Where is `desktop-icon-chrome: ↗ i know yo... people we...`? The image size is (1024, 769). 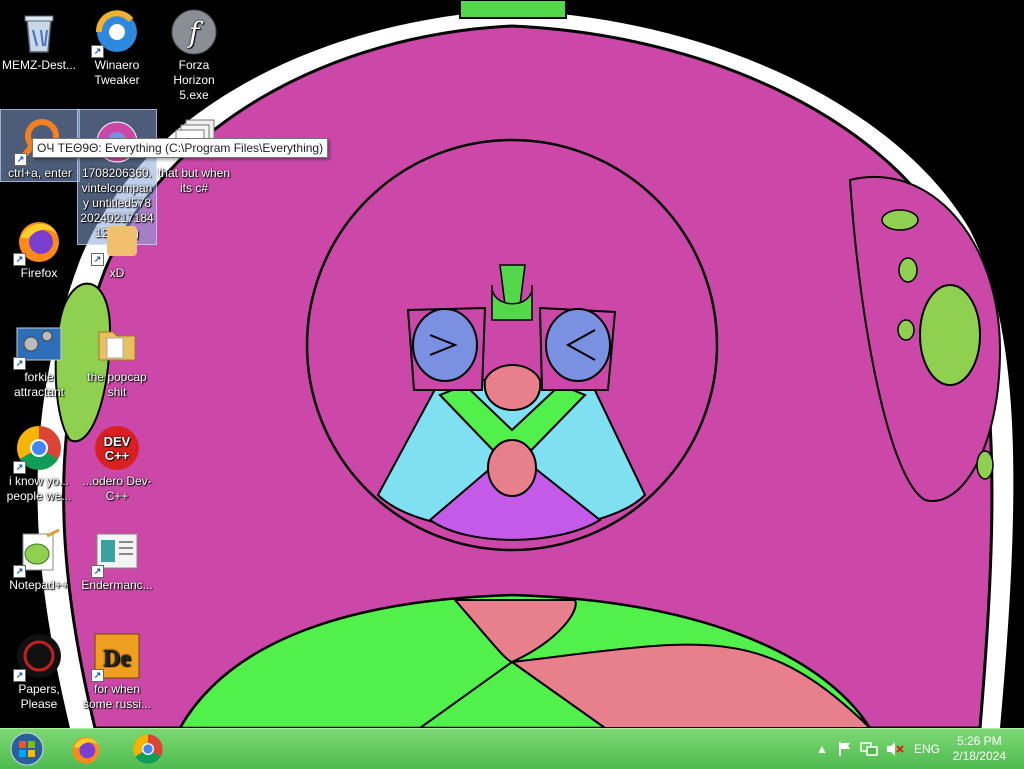
desktop-icon-chrome: ↗ i know yo... people we... is located at coordinates (39, 461).